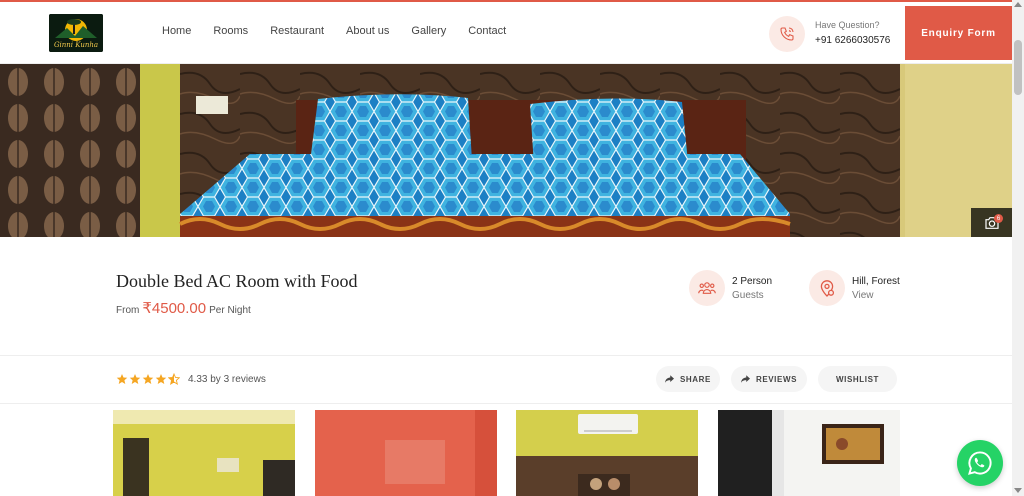  I want to click on scrollbar-thumb, so click(1018, 67).